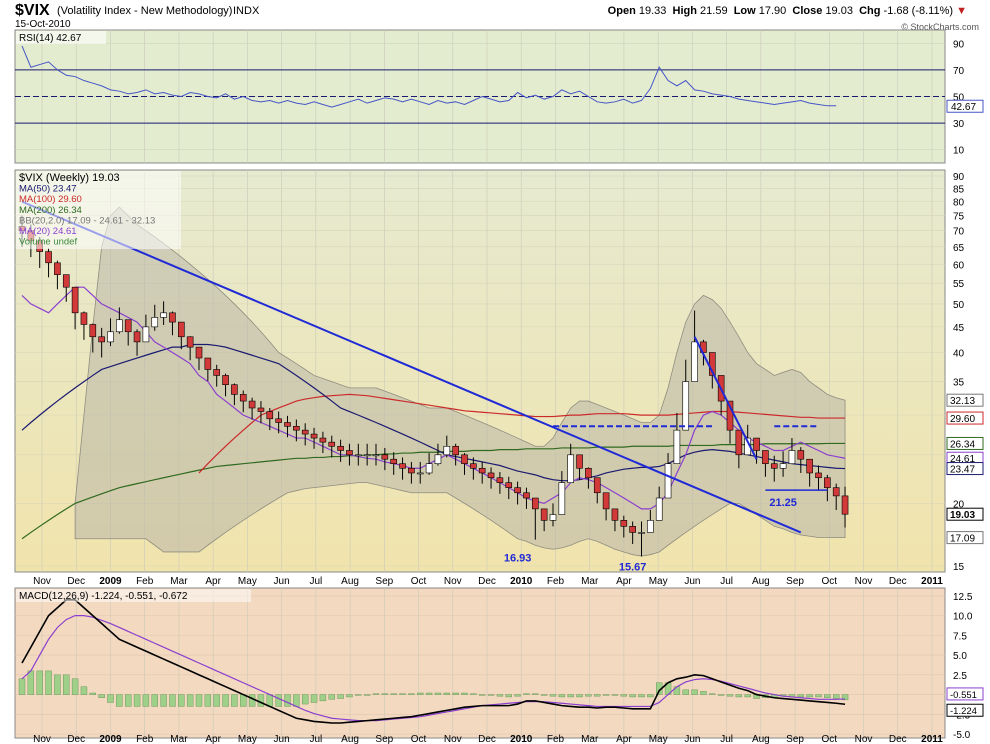 This screenshot has height=744, width=990. I want to click on y-tick-label: 90, so click(959, 177).